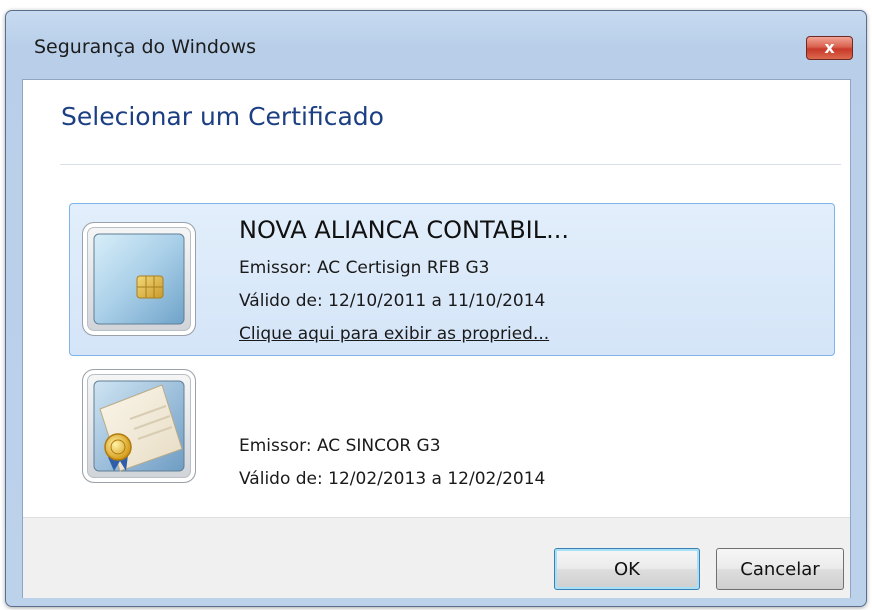  I want to click on button-bar: OK Cancelar, so click(436, 557).